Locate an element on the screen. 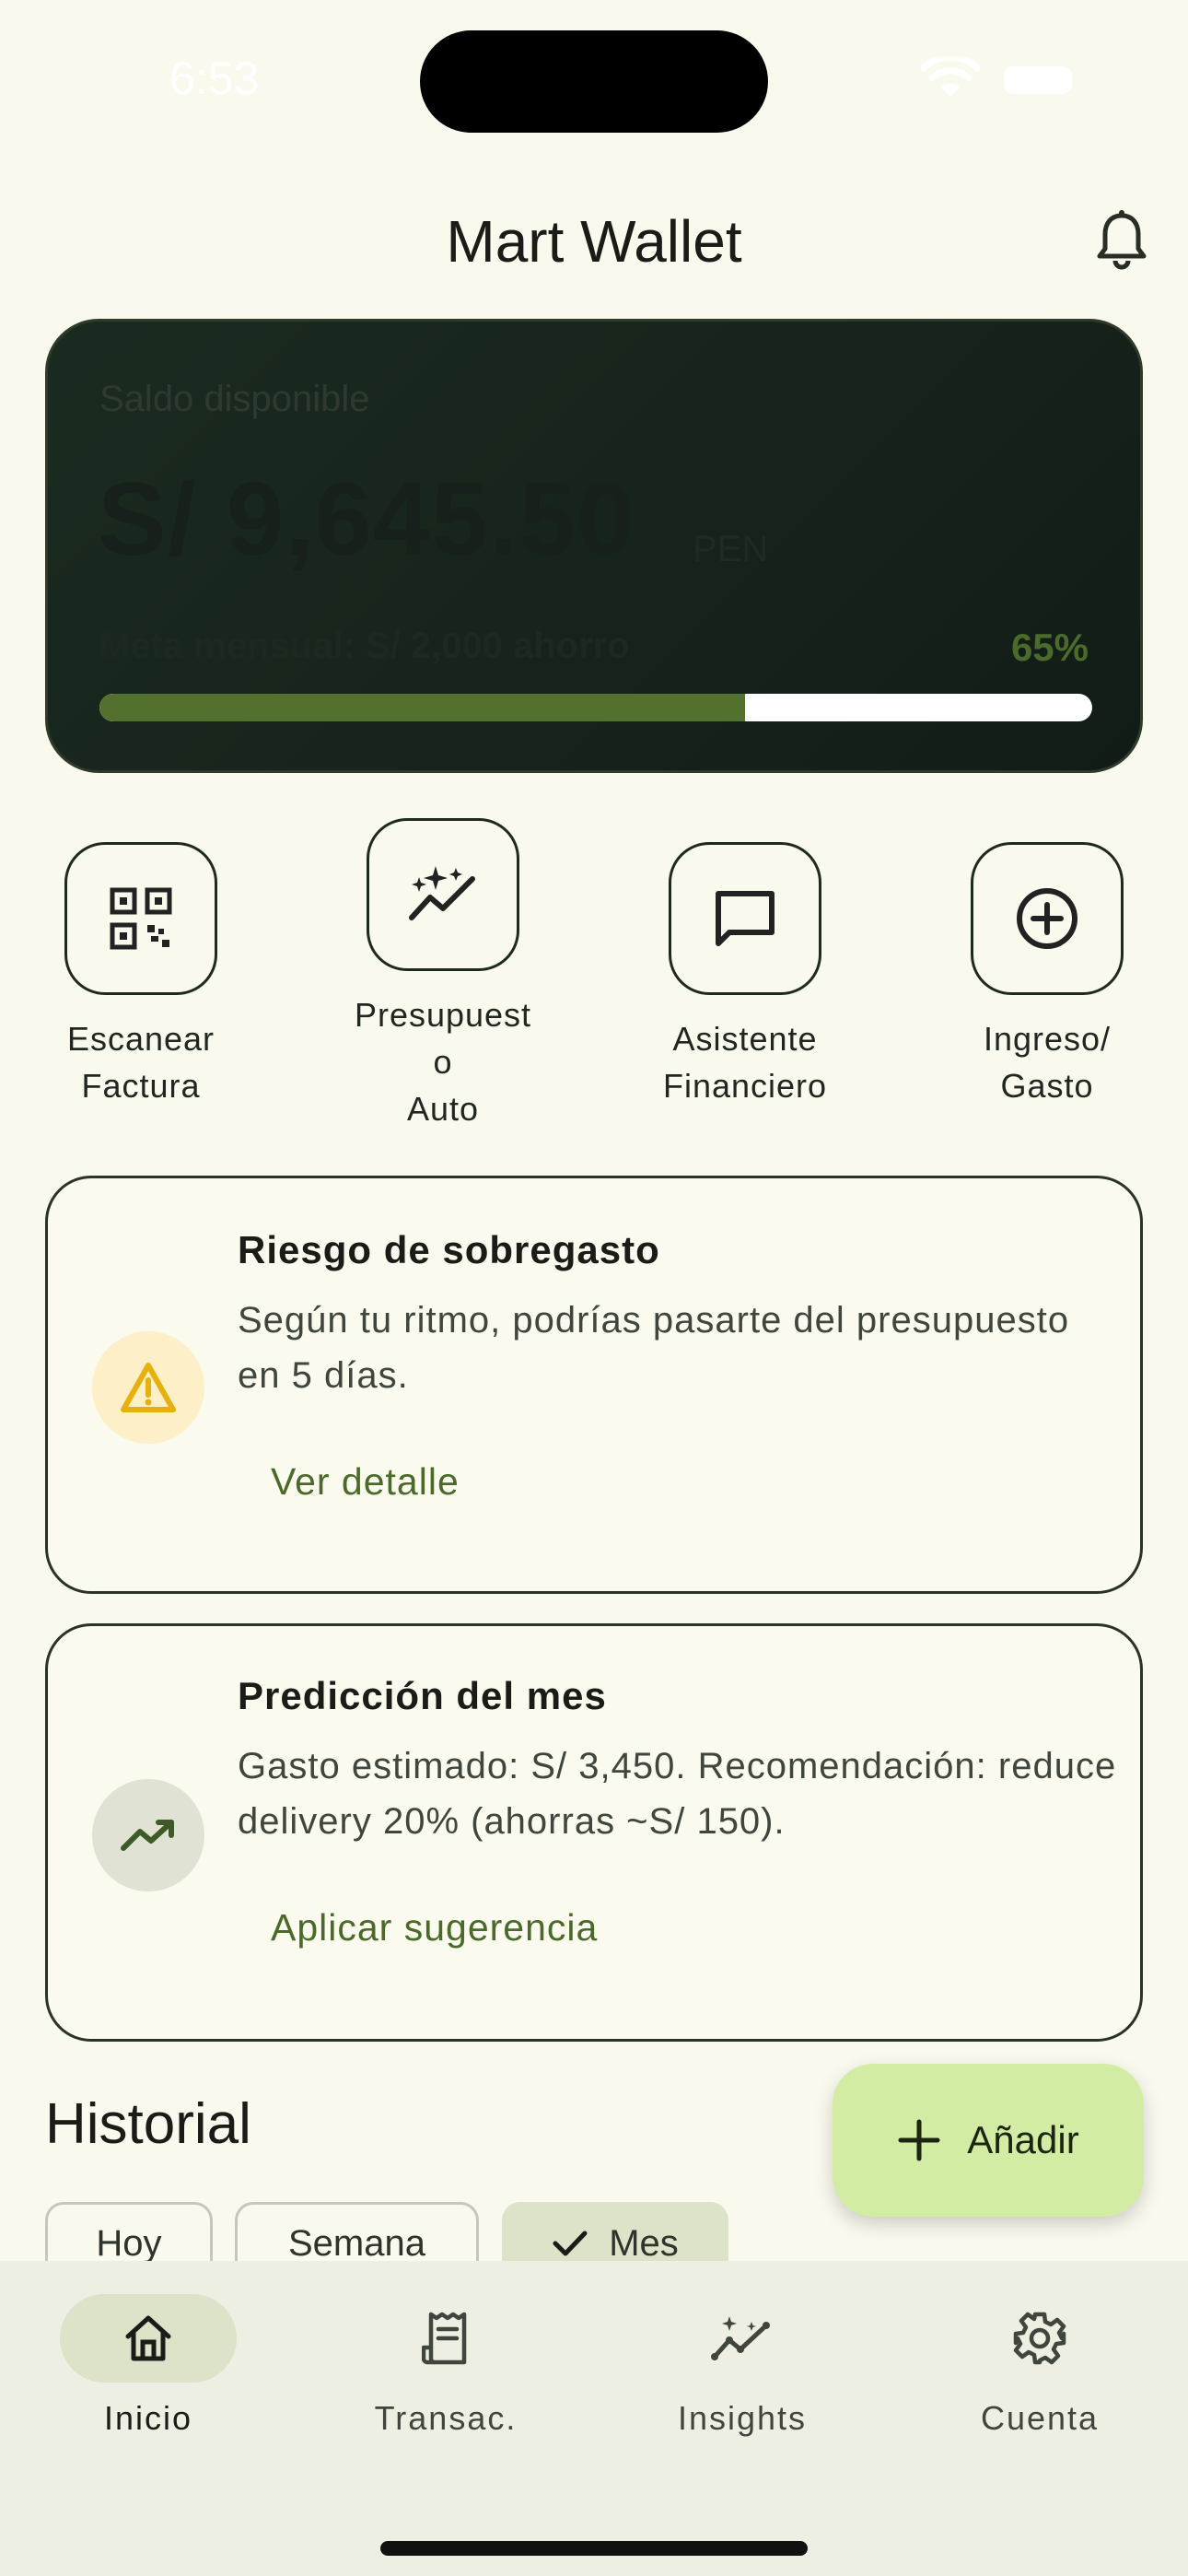 This screenshot has width=1188, height=2576. dynamic-island is located at coordinates (594, 81).